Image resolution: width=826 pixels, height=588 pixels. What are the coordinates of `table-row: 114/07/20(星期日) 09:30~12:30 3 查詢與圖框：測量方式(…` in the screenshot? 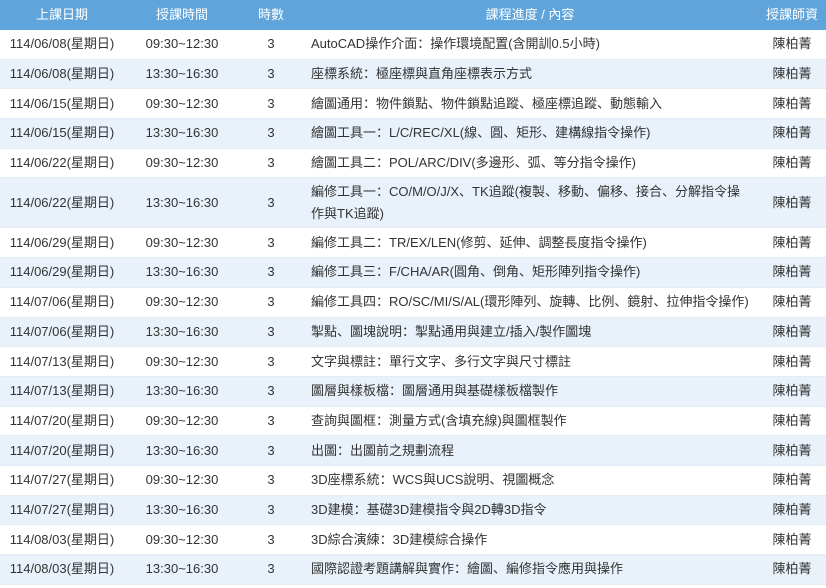 It's located at (413, 422).